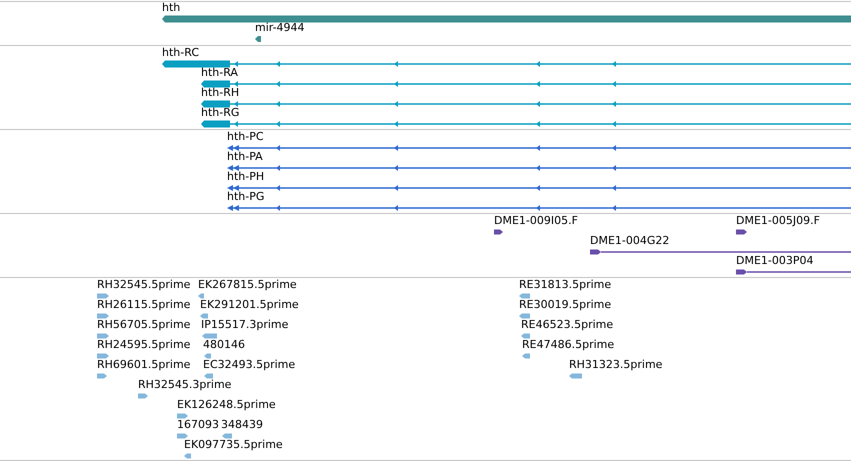 The width and height of the screenshot is (851, 461). Describe the element at coordinates (143, 304) in the screenshot. I see `feature-label: RH26115.5prime` at that location.